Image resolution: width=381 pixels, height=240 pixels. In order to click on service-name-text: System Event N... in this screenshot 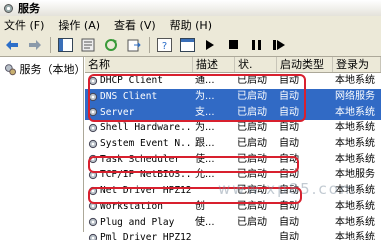, I will do `click(146, 144)`.